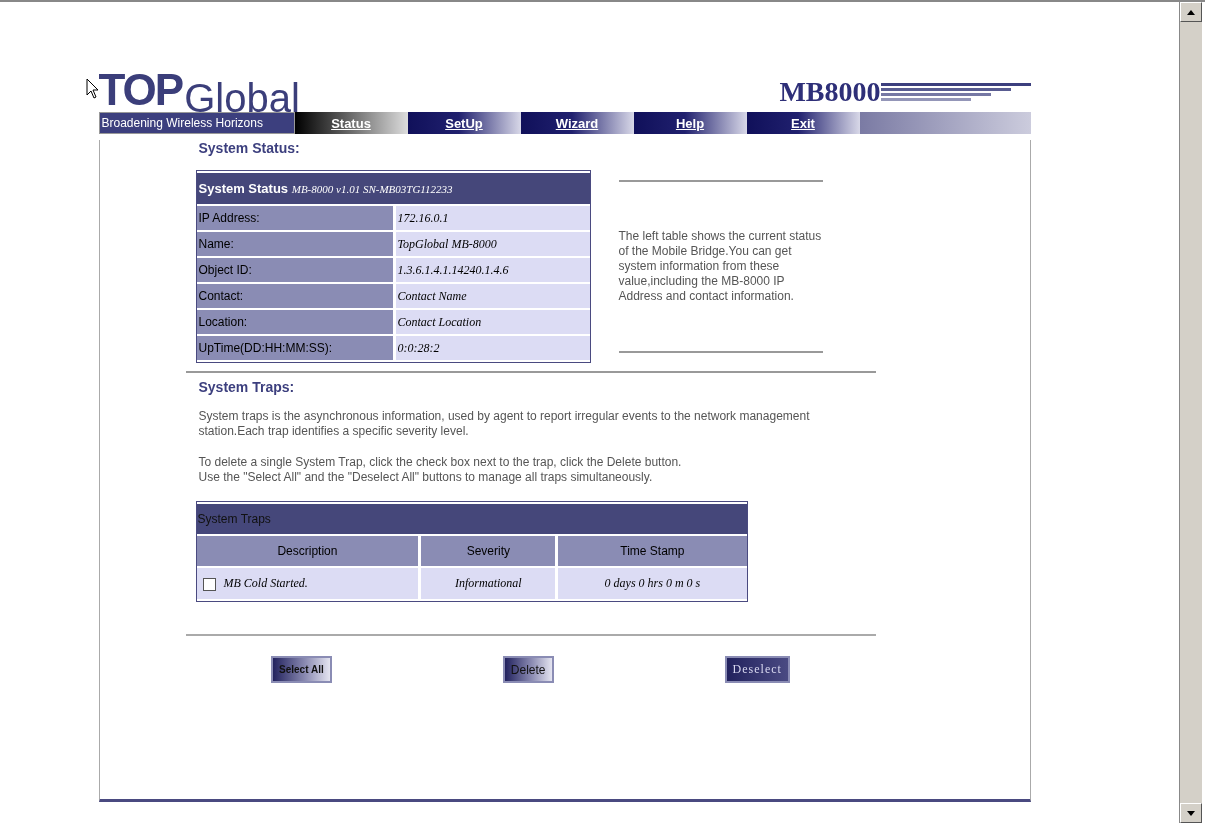 Image resolution: width=1205 pixels, height=823 pixels. Describe the element at coordinates (471, 519) in the screenshot. I see `table-title: System Traps` at that location.